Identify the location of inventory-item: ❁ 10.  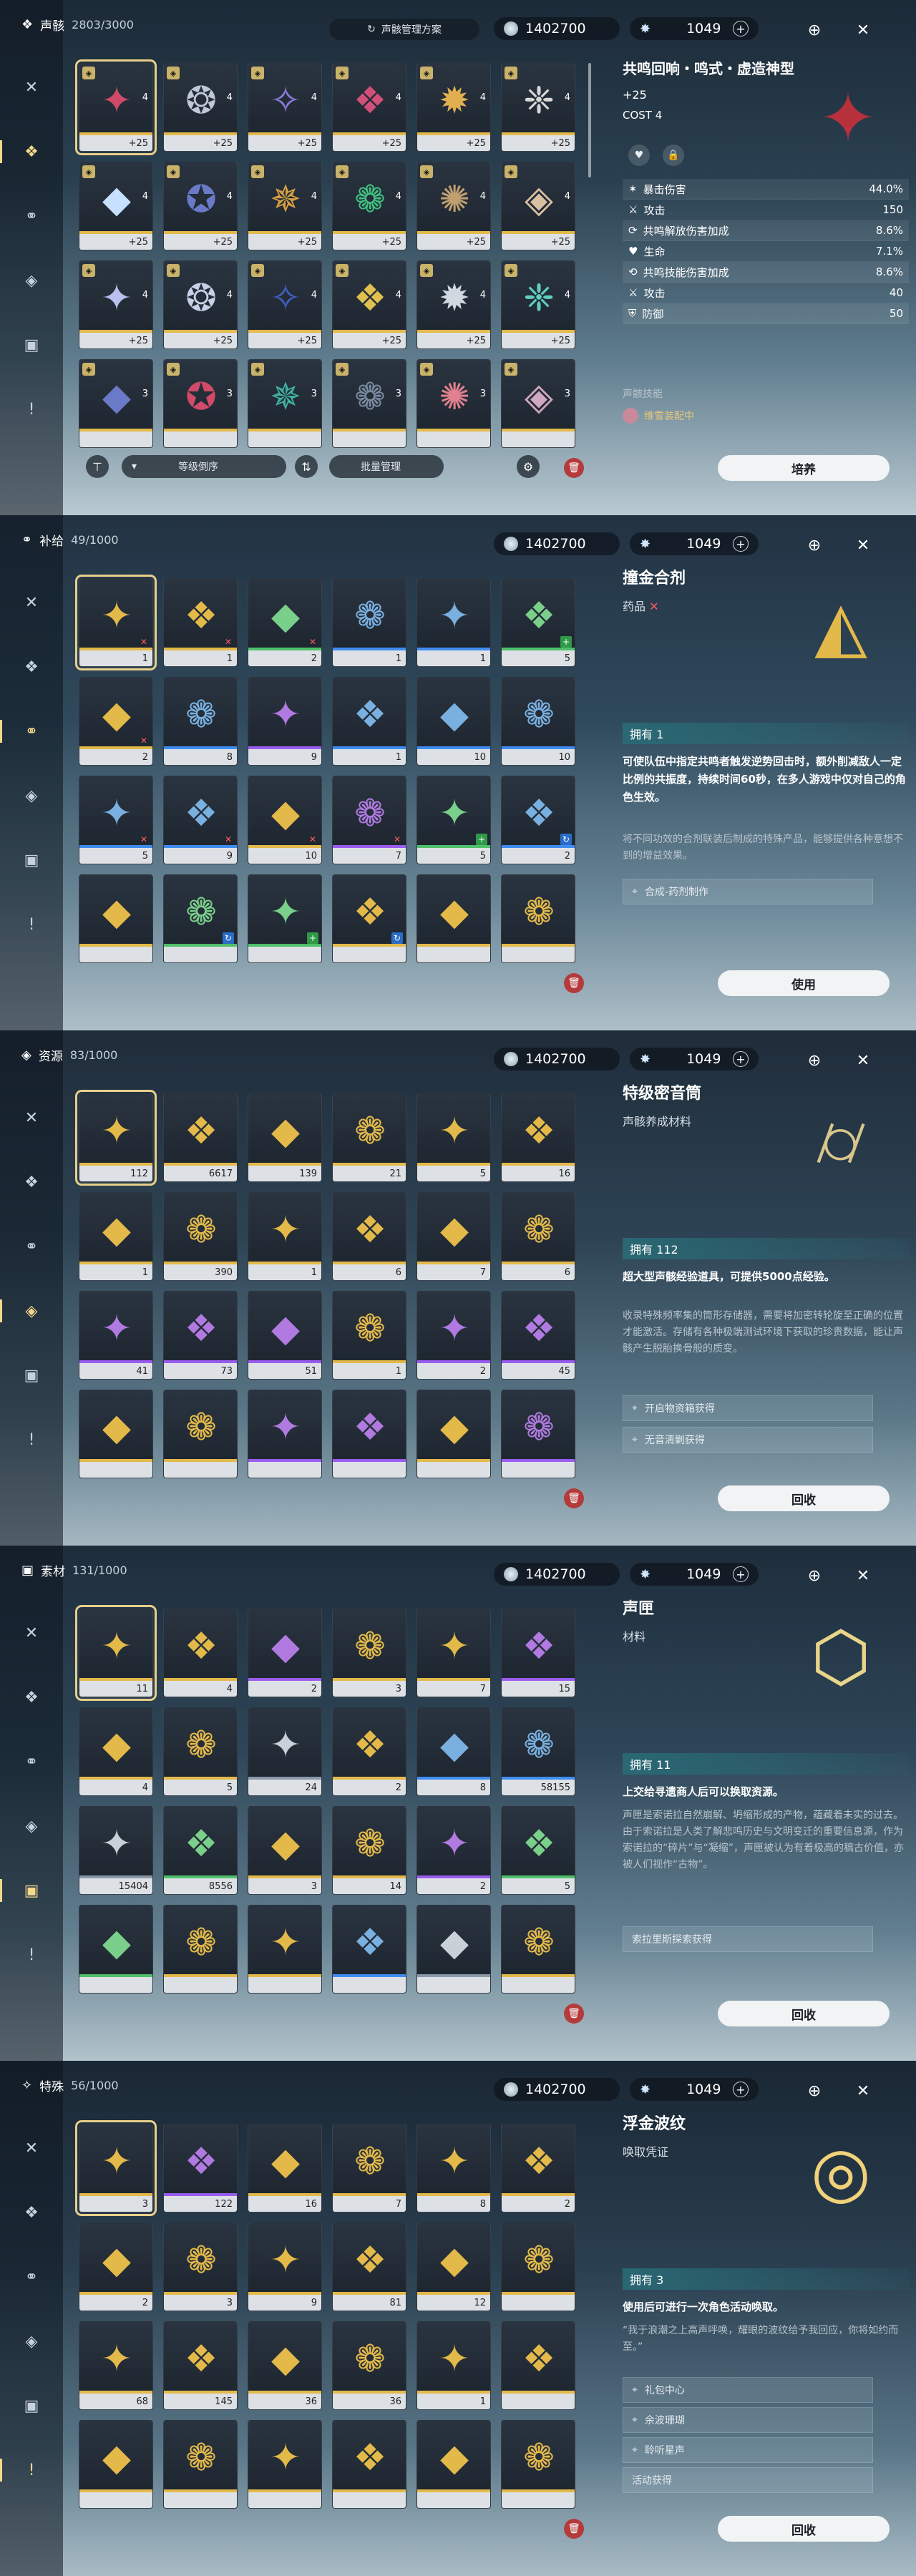
(538, 721).